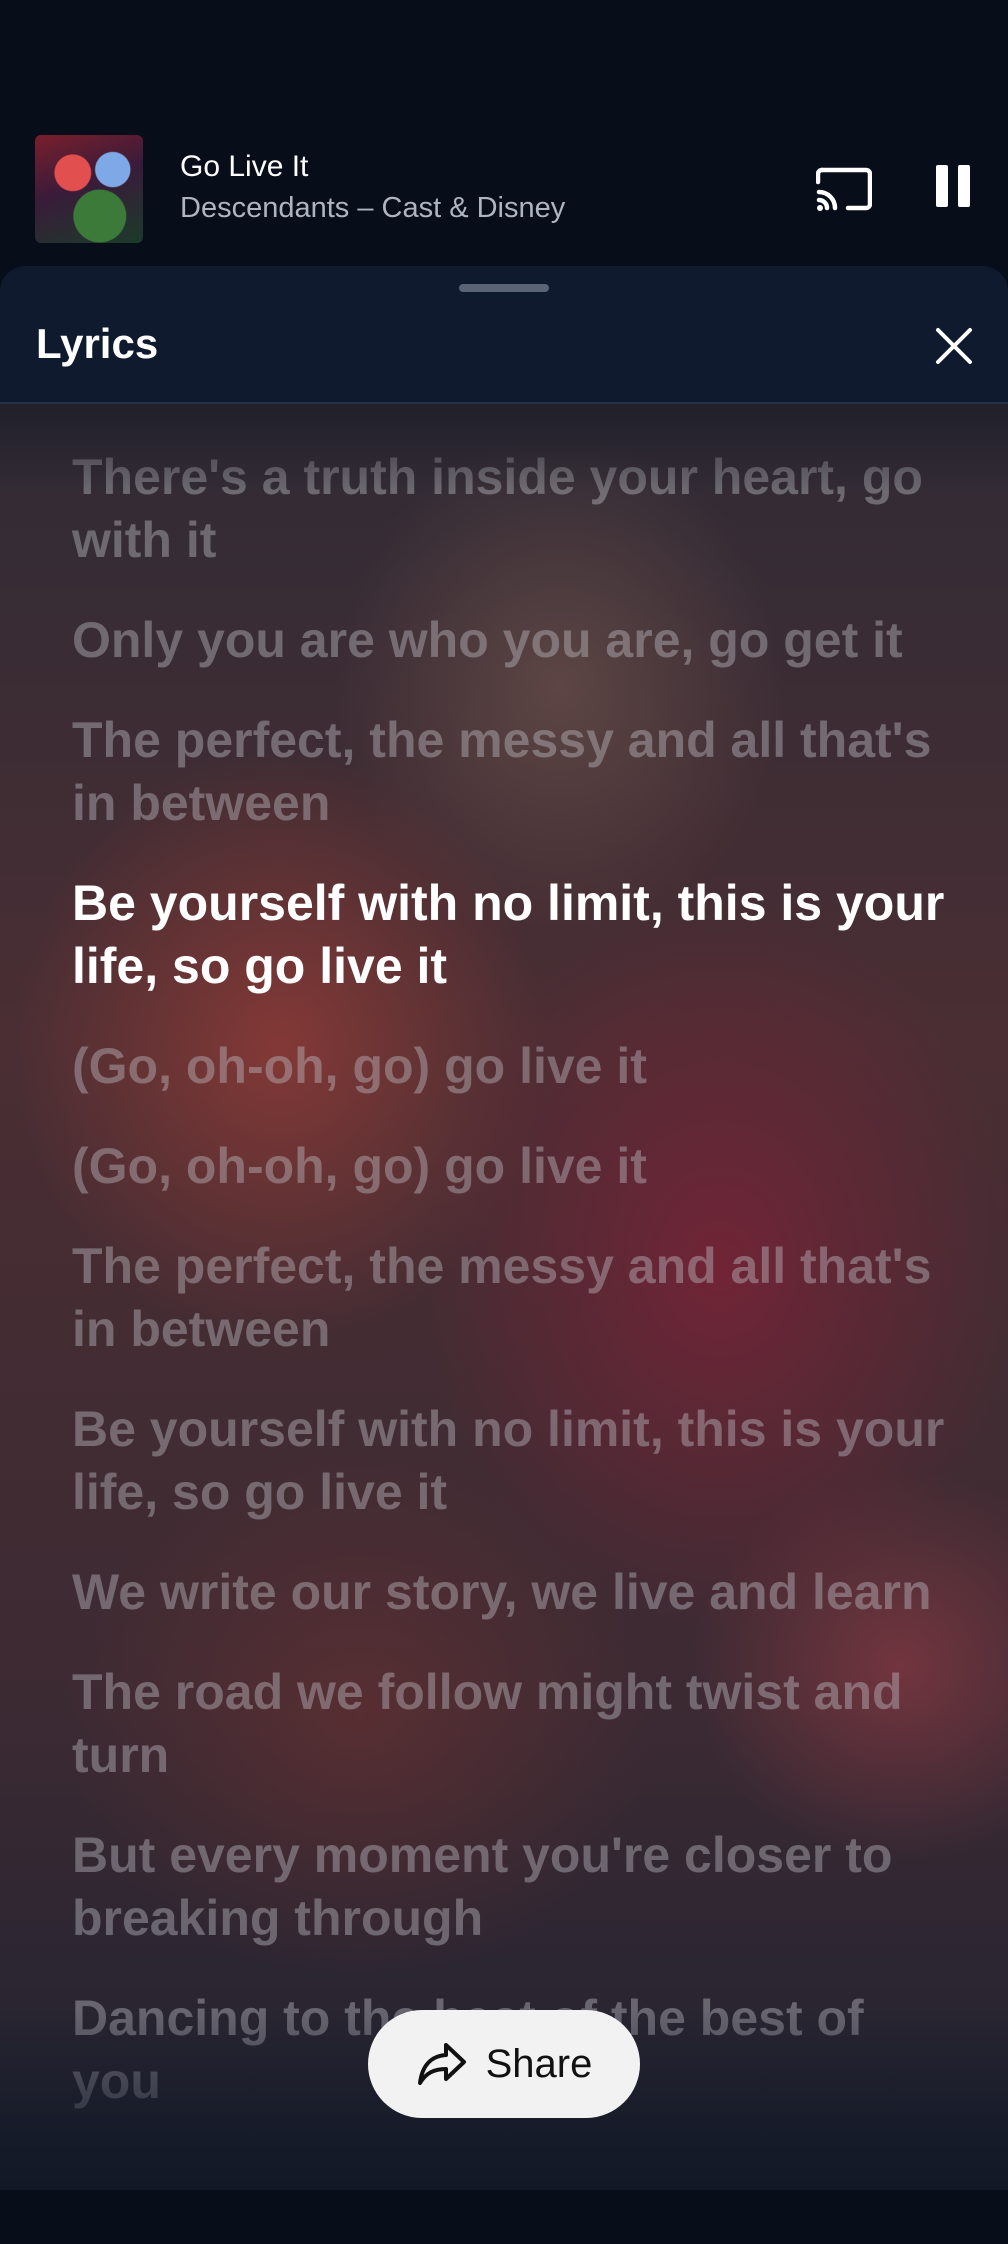  Describe the element at coordinates (97, 343) in the screenshot. I see `lyrics-title: Lyrics` at that location.